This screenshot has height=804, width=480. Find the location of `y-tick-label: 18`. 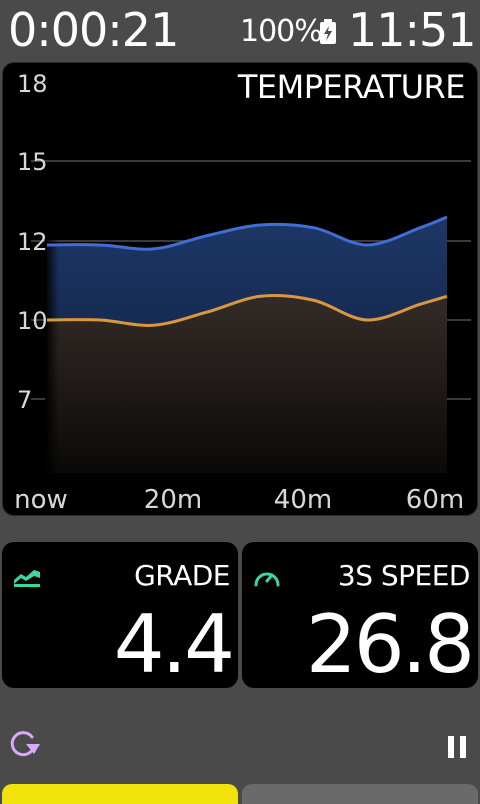

y-tick-label: 18 is located at coordinates (32, 84).